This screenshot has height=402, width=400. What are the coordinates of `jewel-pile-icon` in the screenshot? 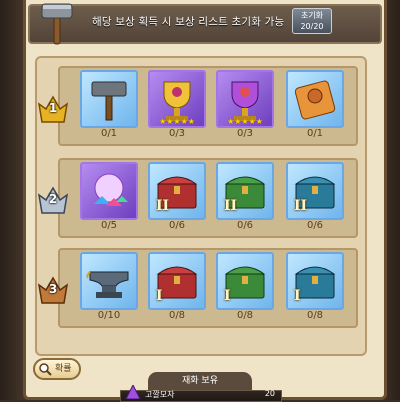 It's located at (111, 189).